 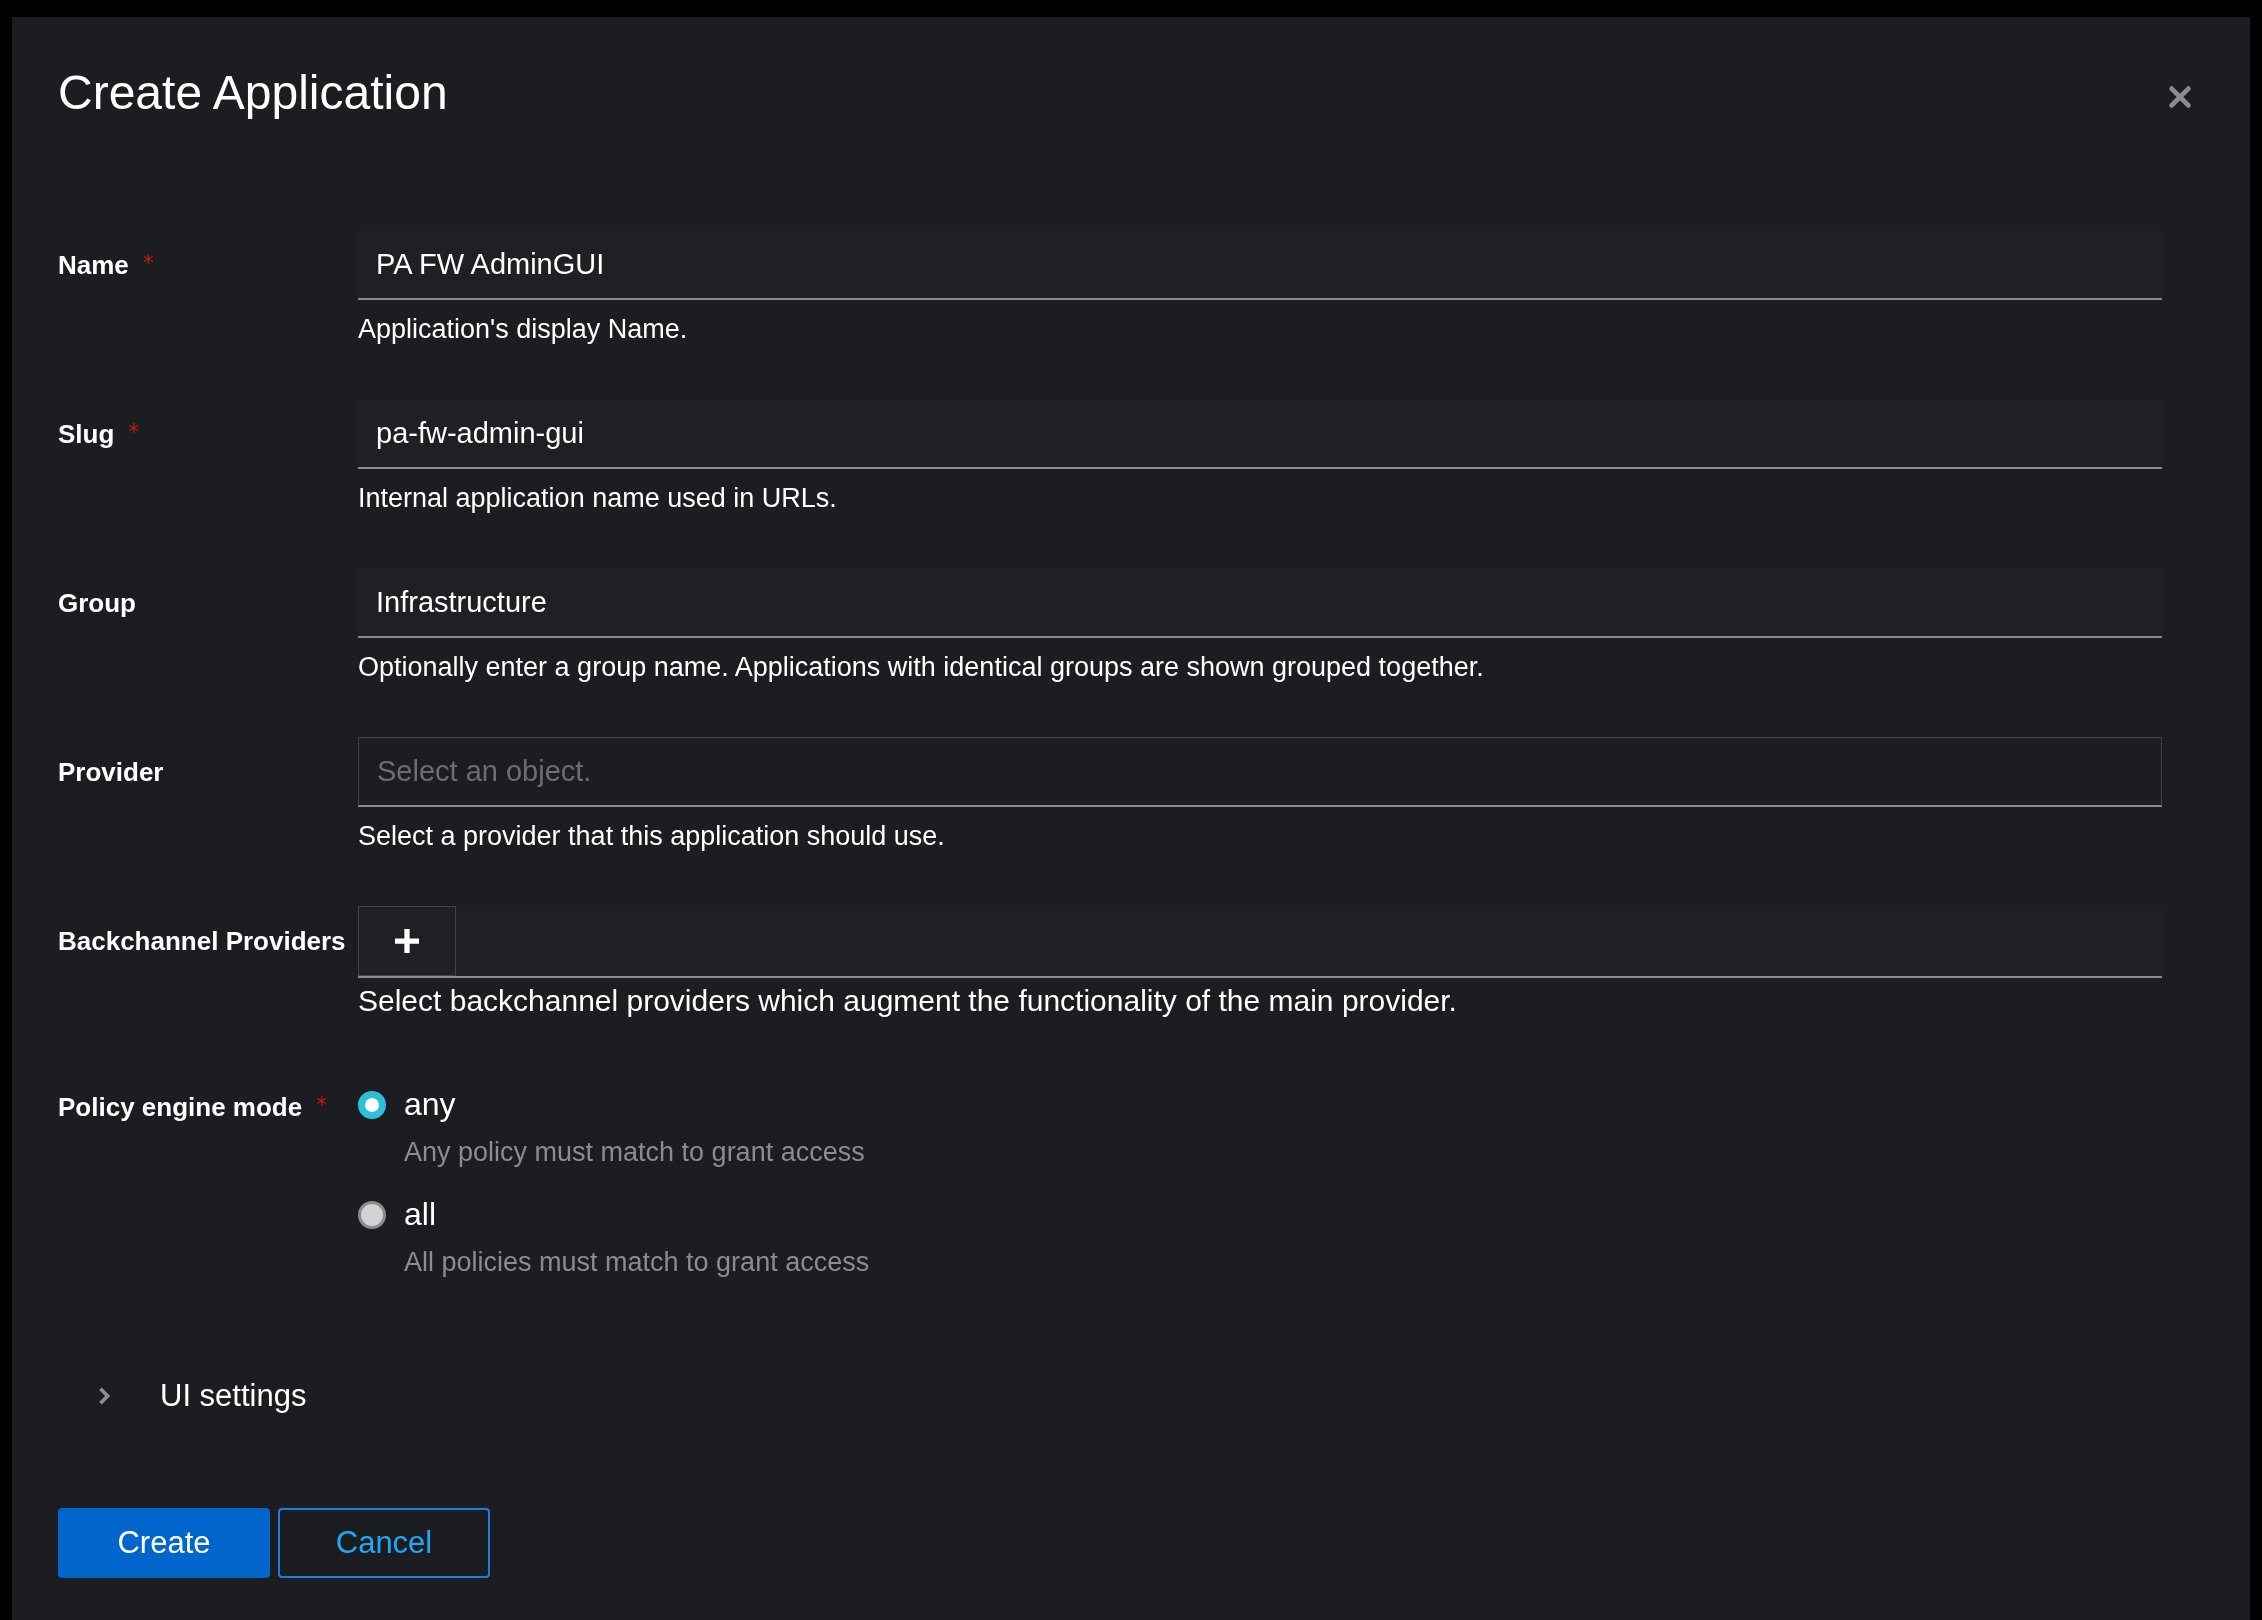 What do you see at coordinates (652, 836) in the screenshot?
I see `help-text: Select a provider that this application should use.` at bounding box center [652, 836].